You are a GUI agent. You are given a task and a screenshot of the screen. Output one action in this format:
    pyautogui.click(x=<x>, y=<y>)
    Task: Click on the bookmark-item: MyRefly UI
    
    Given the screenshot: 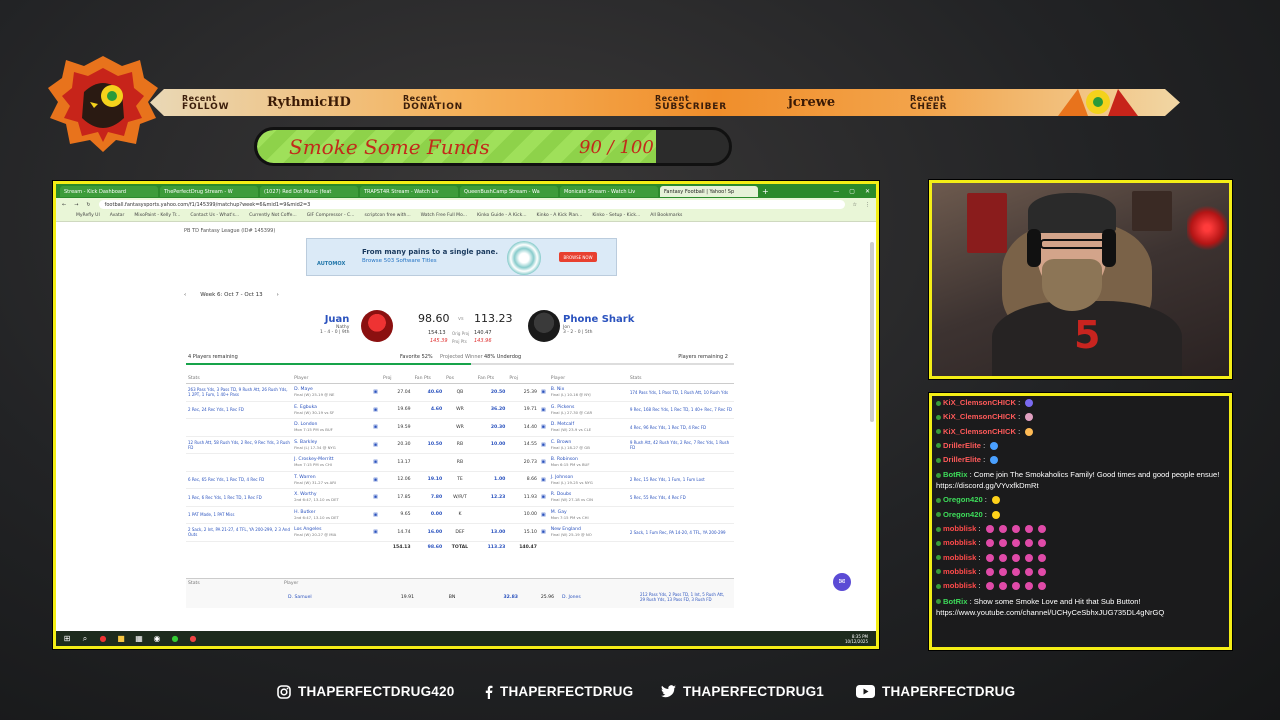 What is the action you would take?
    pyautogui.click(x=88, y=216)
    